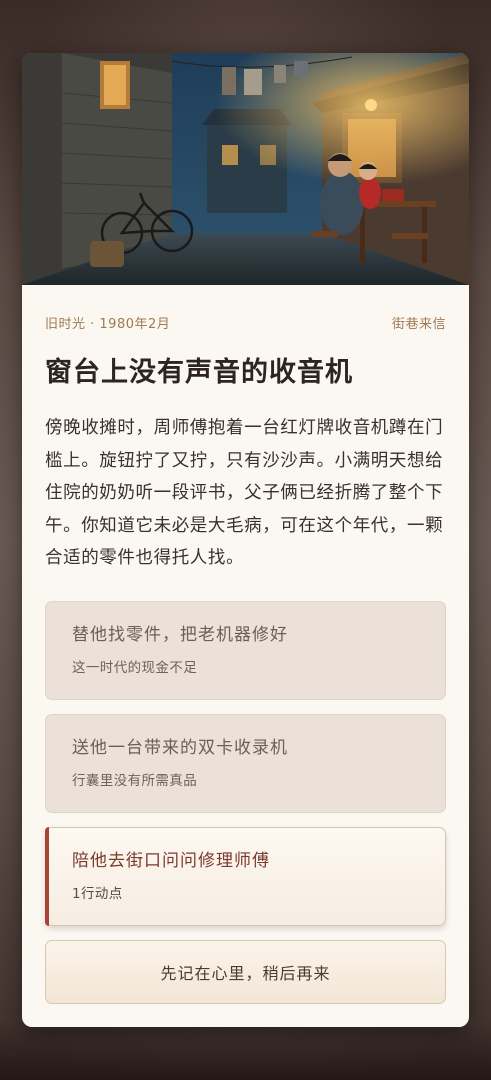 The width and height of the screenshot is (491, 1080). What do you see at coordinates (245, 763) in the screenshot?
I see `choice-gift-recorder: 送他一台带来的双卡收录机 行囊里没有所需真品` at bounding box center [245, 763].